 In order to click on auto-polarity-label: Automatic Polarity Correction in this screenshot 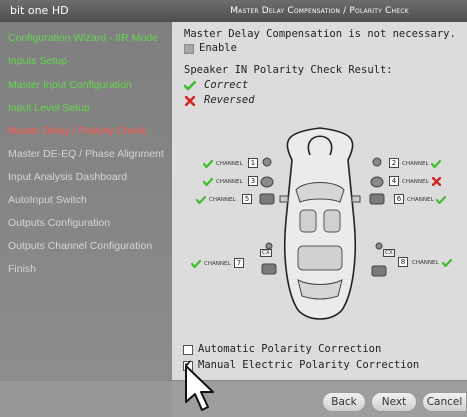, I will do `click(290, 349)`.